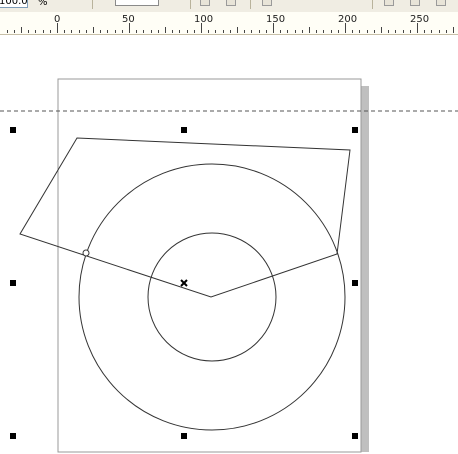 This screenshot has height=454, width=458. I want to click on node-circle-icon, so click(86, 253).